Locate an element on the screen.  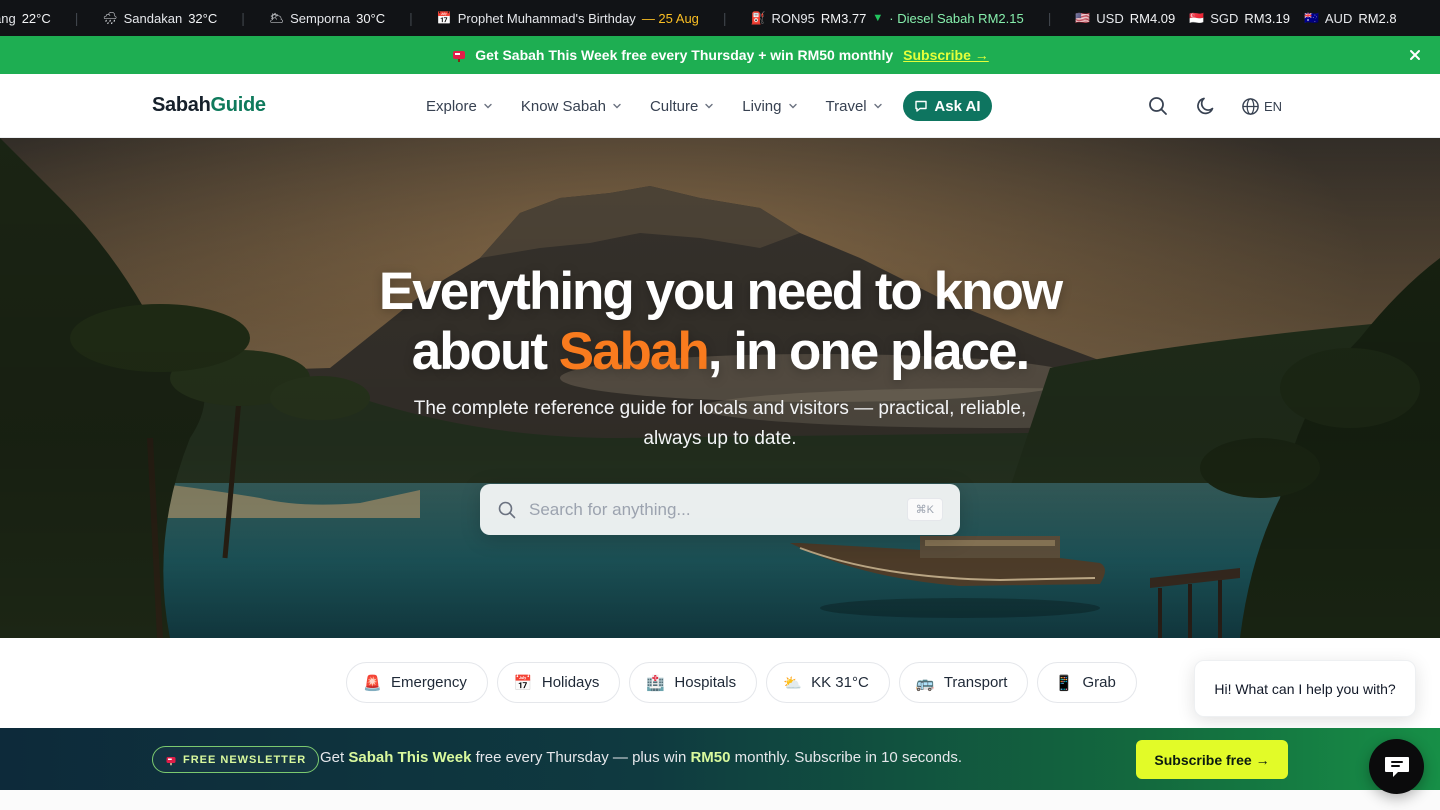
nav-living: Living is located at coordinates (769, 106).